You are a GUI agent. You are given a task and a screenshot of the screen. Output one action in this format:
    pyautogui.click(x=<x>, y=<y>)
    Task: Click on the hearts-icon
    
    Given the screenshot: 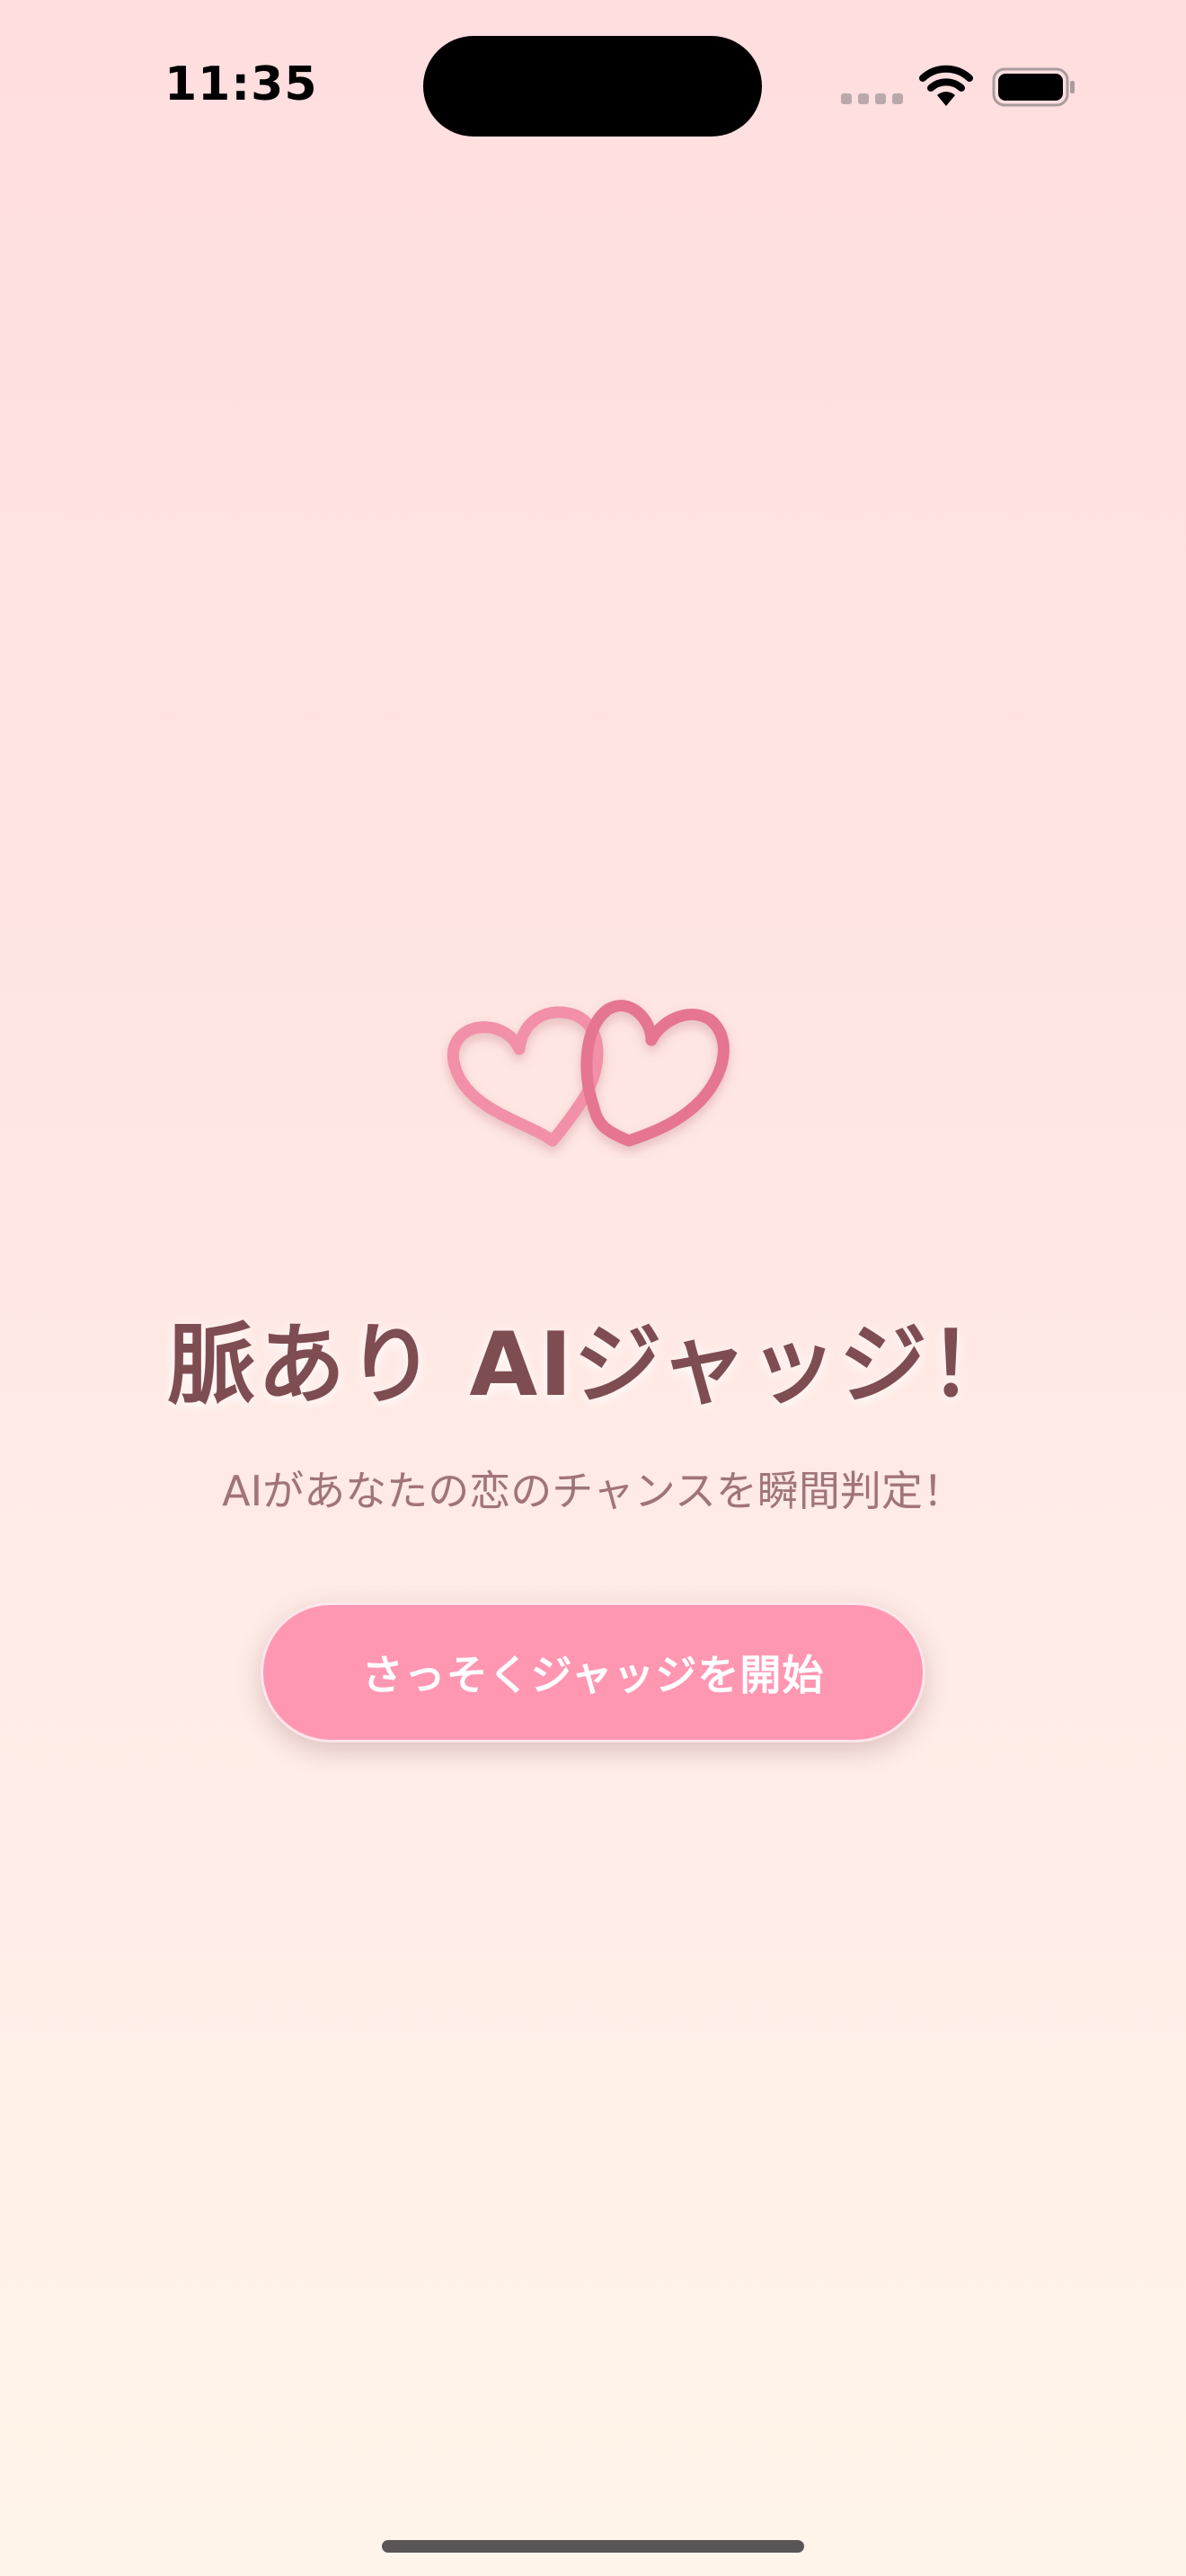 What is the action you would take?
    pyautogui.click(x=588, y=1073)
    